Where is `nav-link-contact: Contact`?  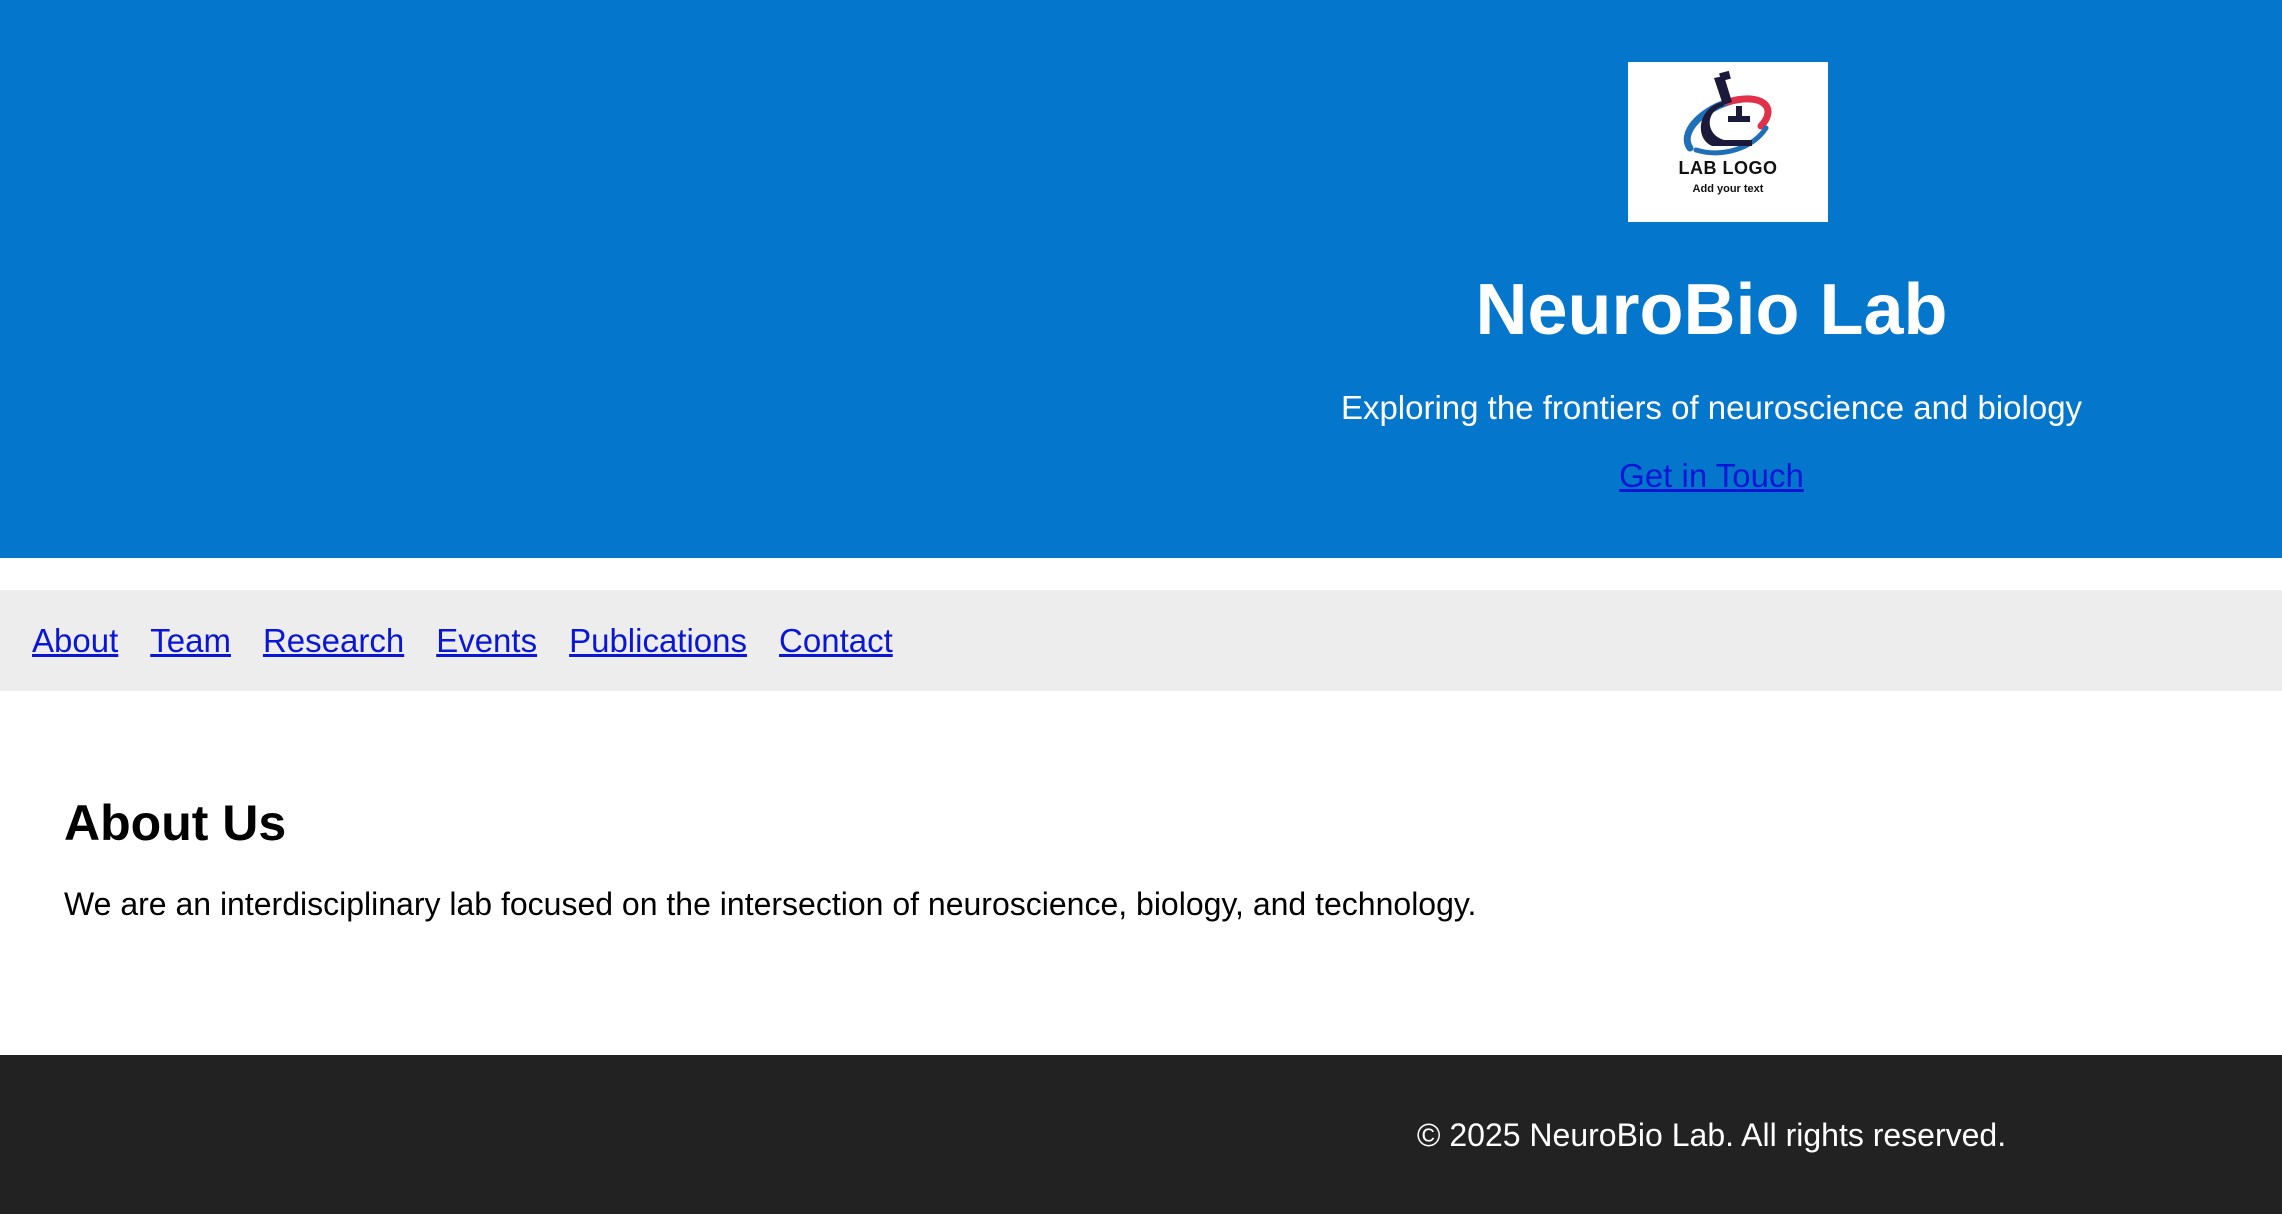
nav-link-contact: Contact is located at coordinates (836, 640).